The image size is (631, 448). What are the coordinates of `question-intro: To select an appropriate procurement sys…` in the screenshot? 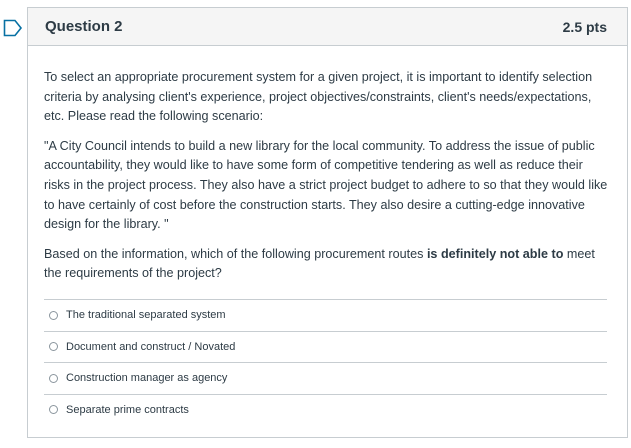 It's located at (318, 97).